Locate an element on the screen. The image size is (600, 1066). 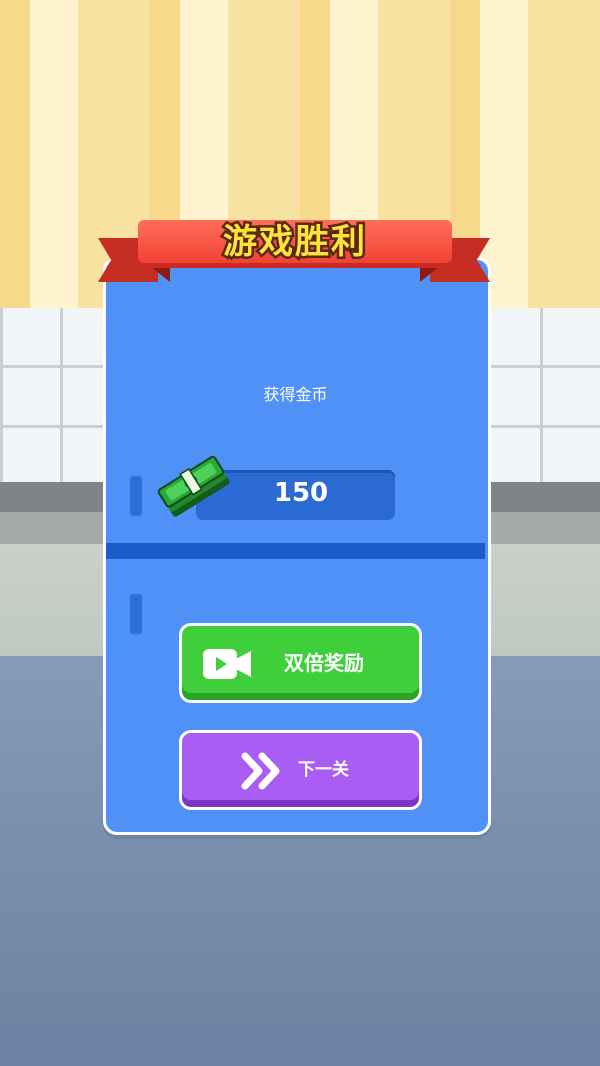
coins-earned-label: 获得金币 is located at coordinates (295, 394).